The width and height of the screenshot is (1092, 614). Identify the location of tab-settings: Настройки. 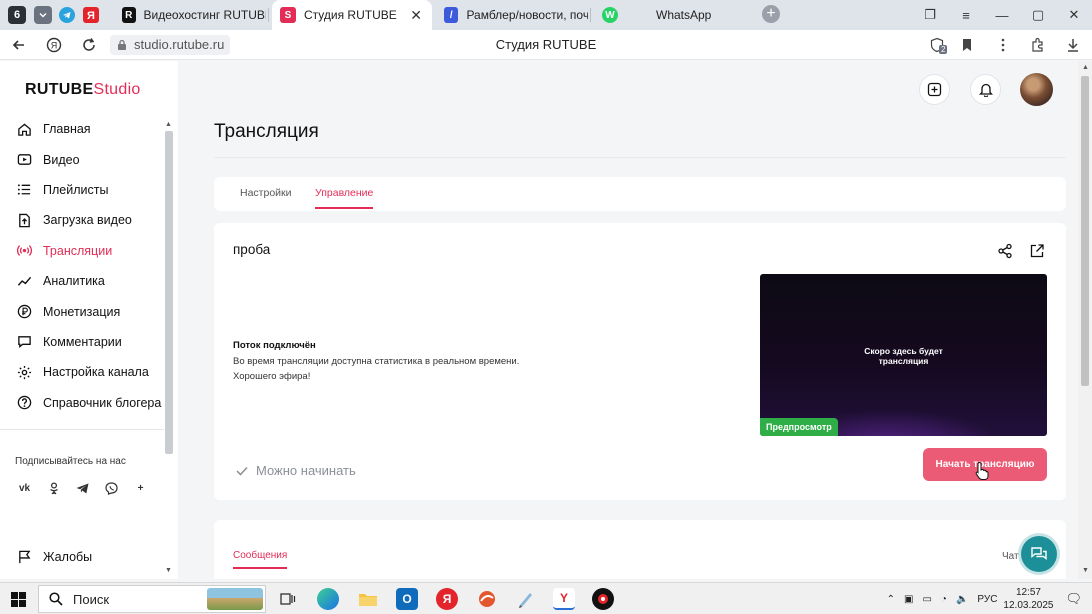
(266, 193).